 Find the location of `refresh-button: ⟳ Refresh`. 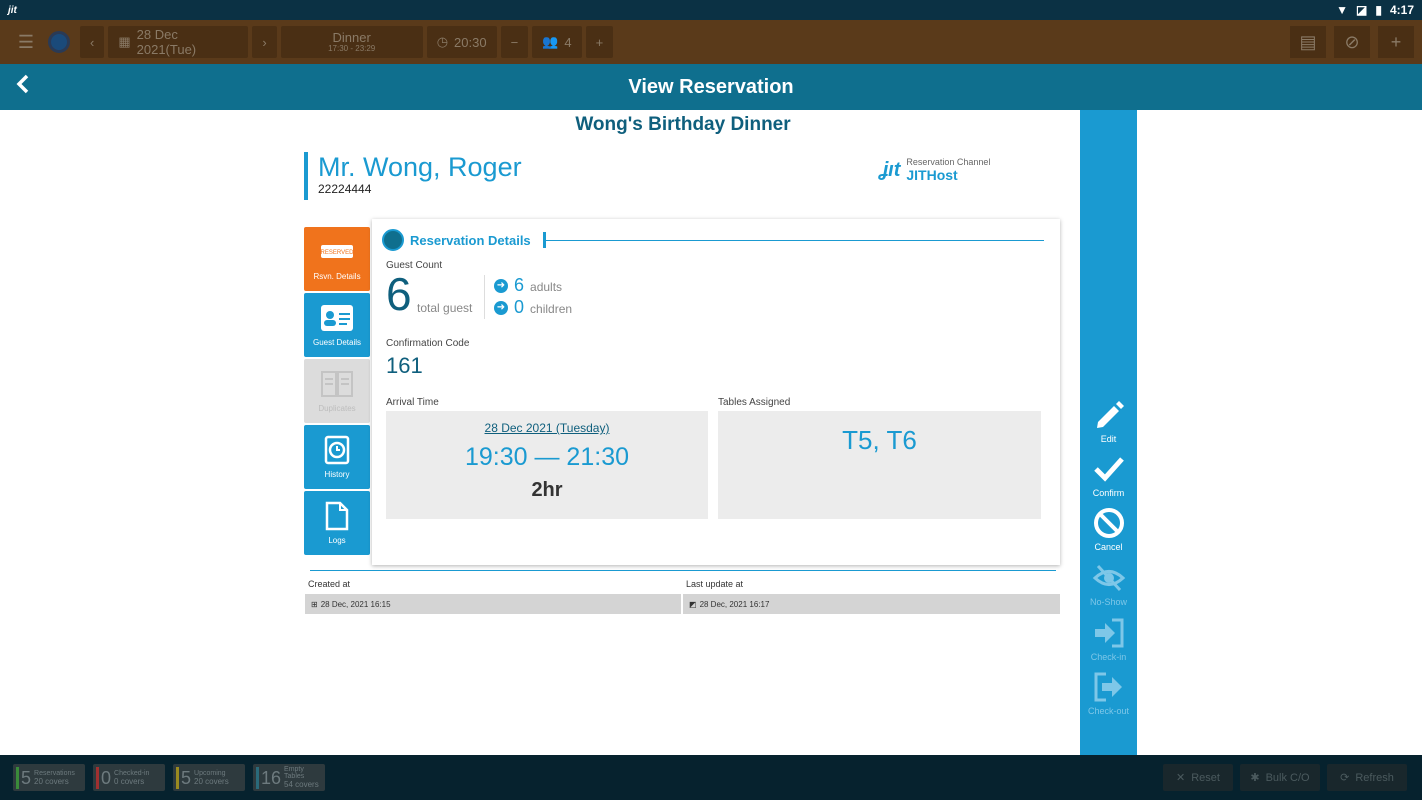

refresh-button: ⟳ Refresh is located at coordinates (1367, 777).